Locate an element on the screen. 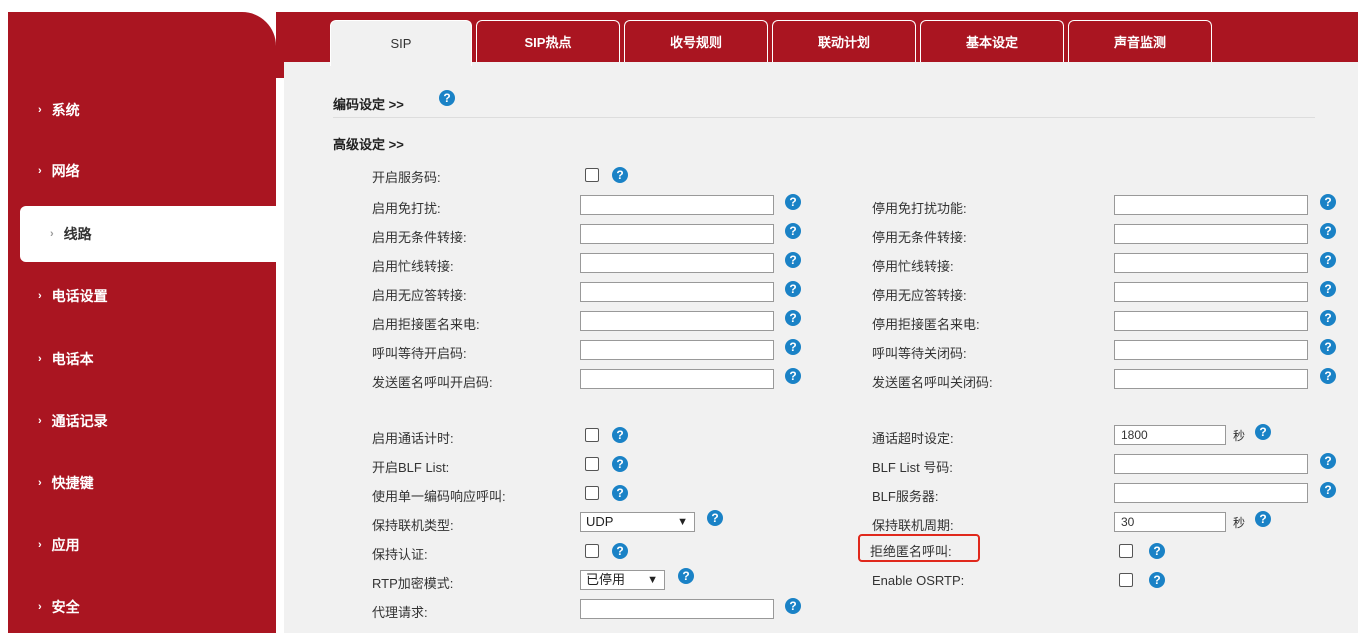 The height and width of the screenshot is (635, 1358). sidebar-item-security: › 安全 is located at coordinates (134, 607).